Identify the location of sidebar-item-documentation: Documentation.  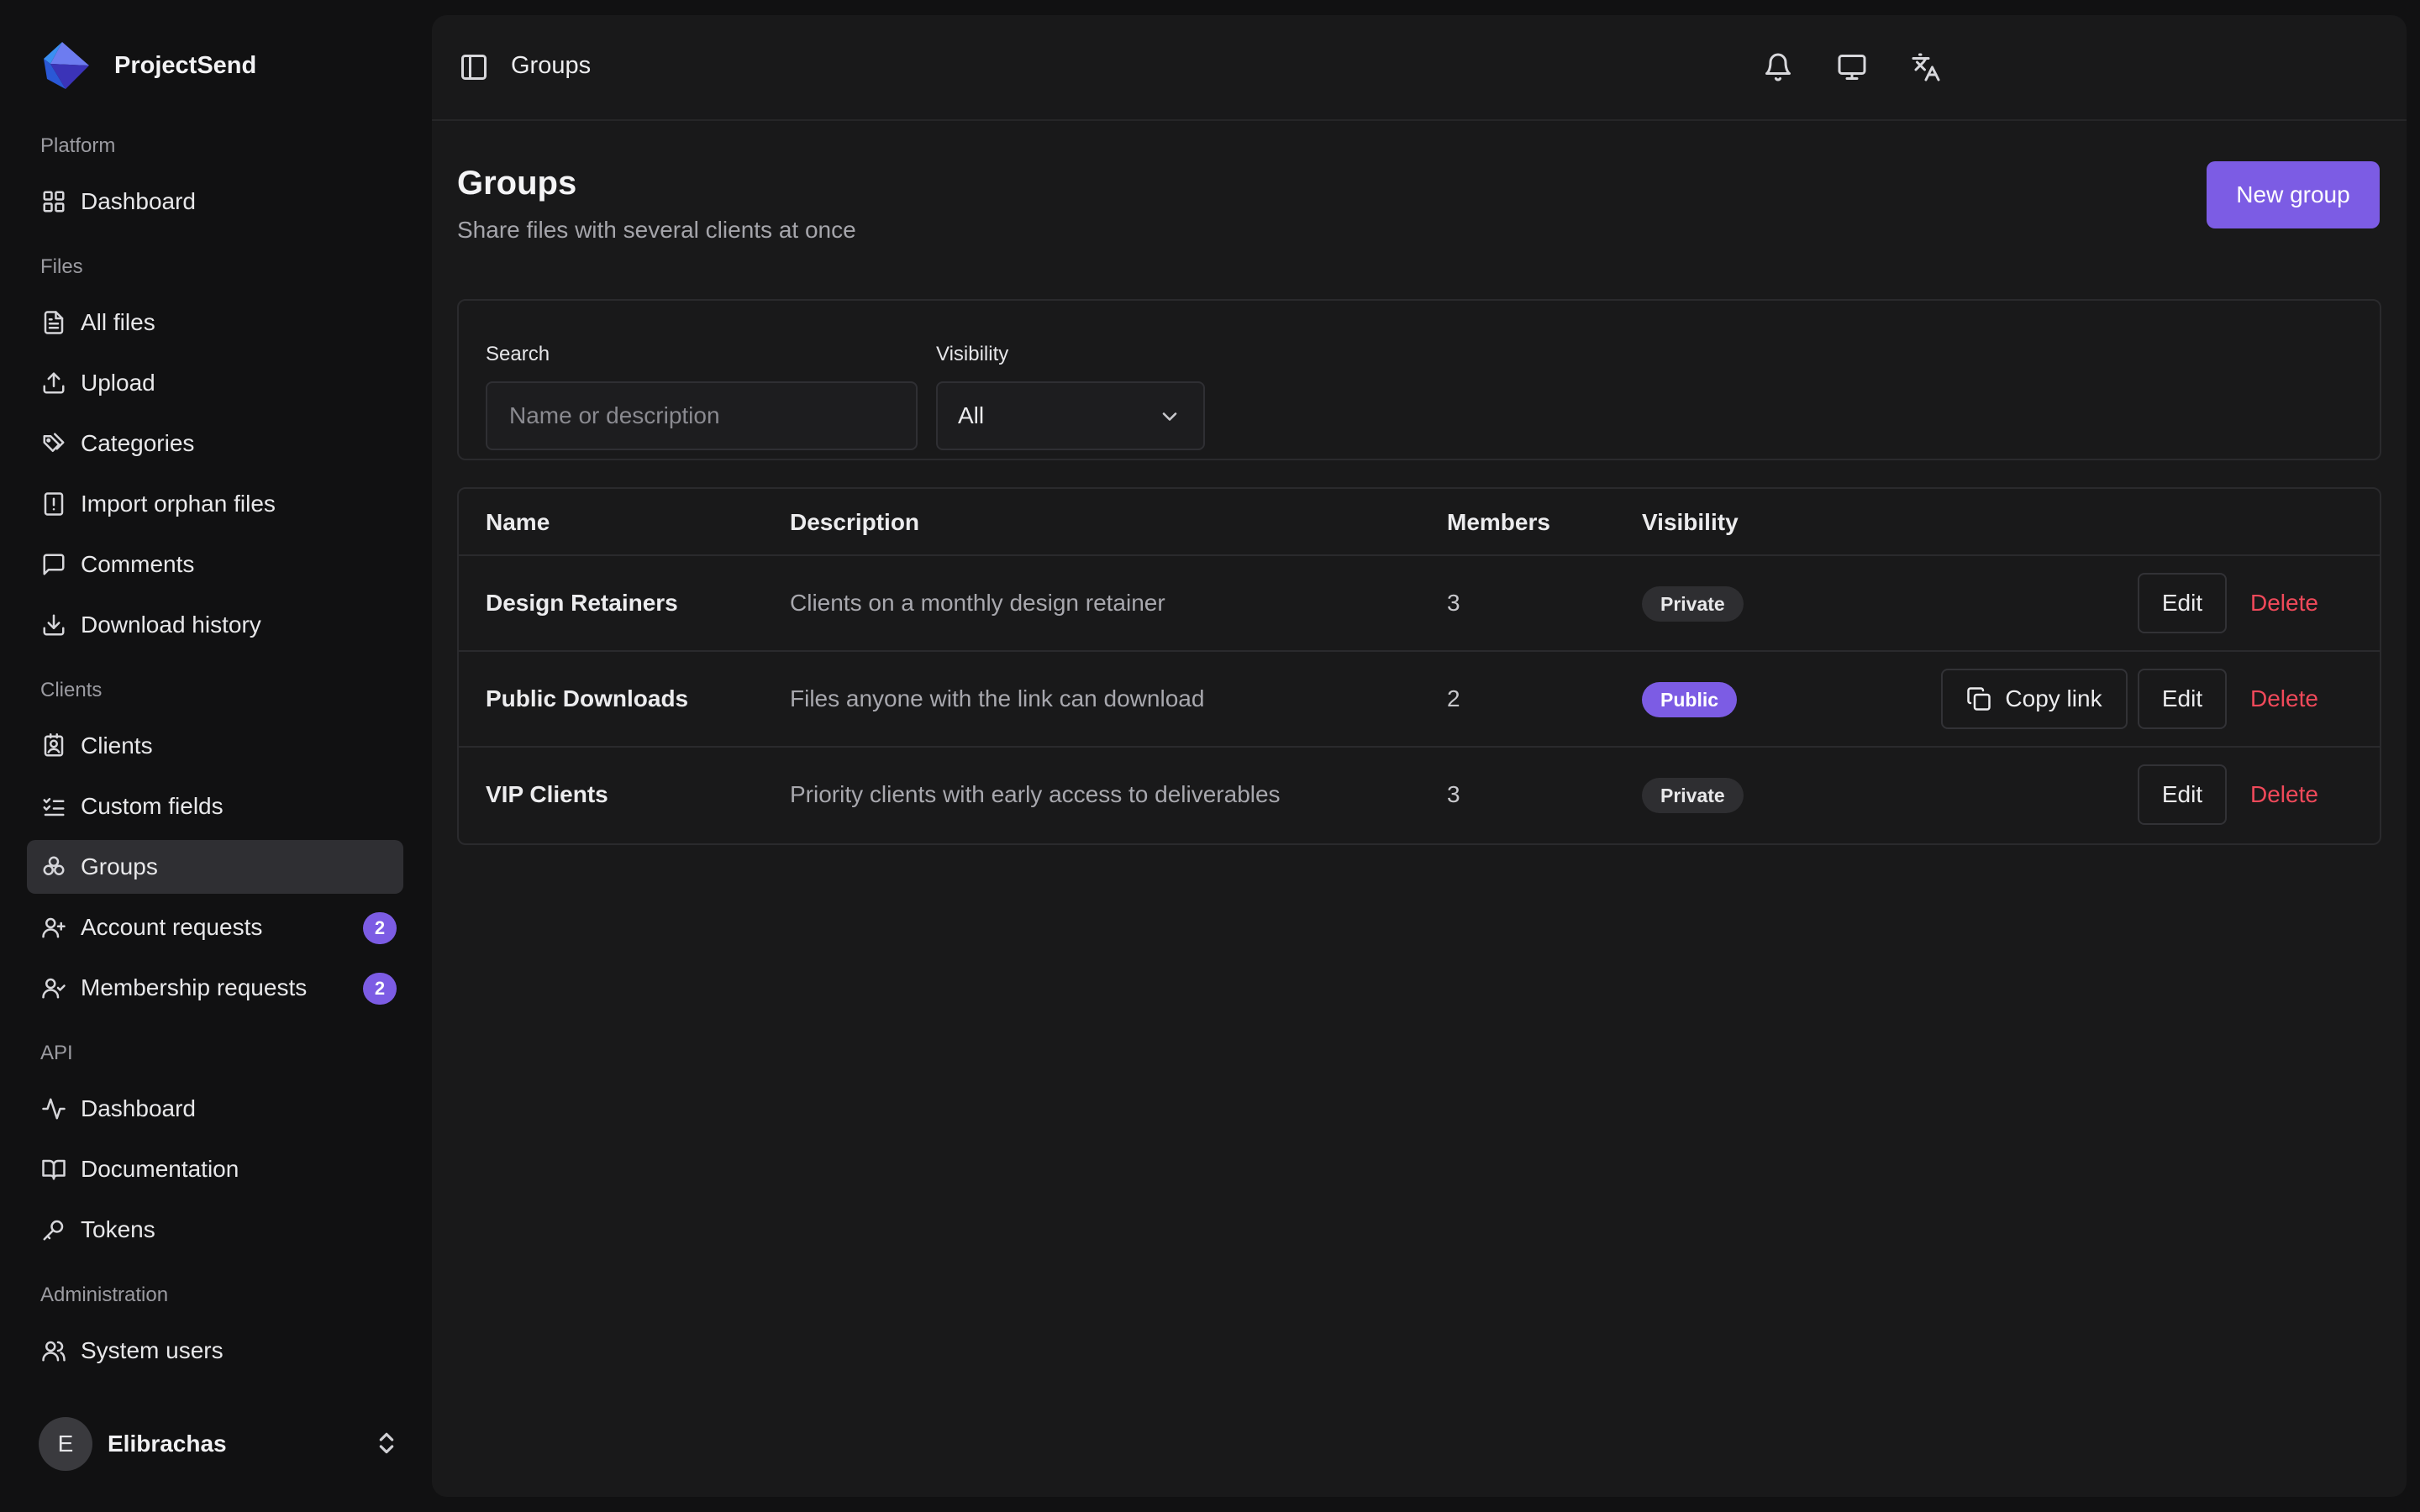
(215, 1169).